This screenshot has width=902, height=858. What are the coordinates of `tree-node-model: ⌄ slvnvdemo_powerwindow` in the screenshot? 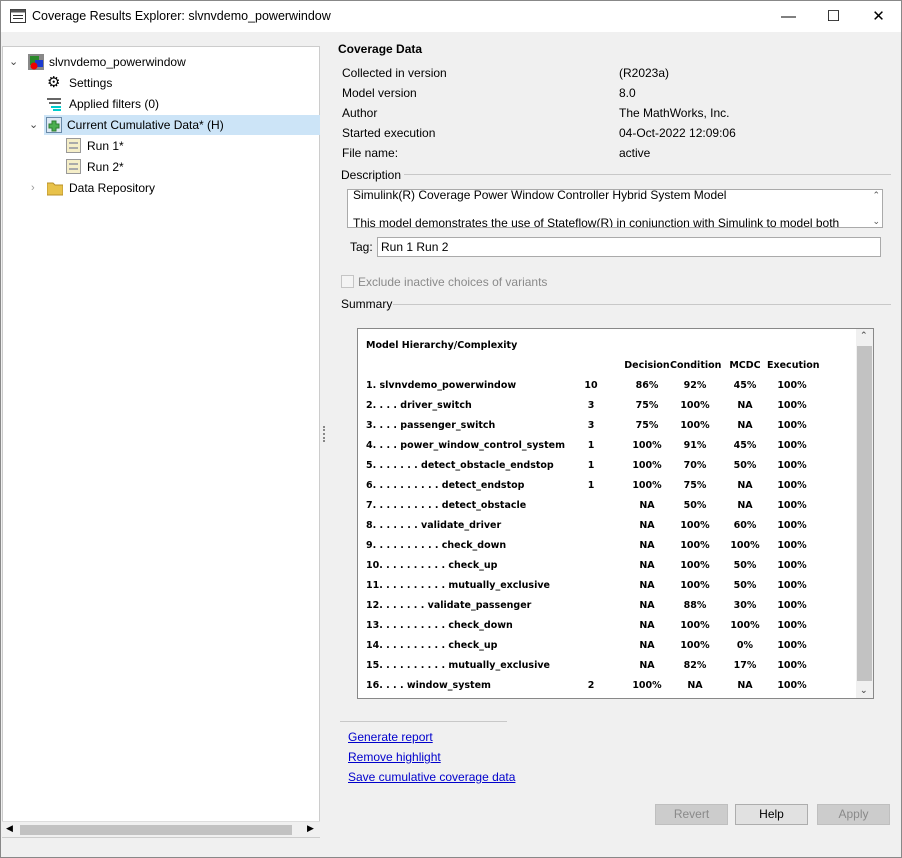 It's located at (161, 62).